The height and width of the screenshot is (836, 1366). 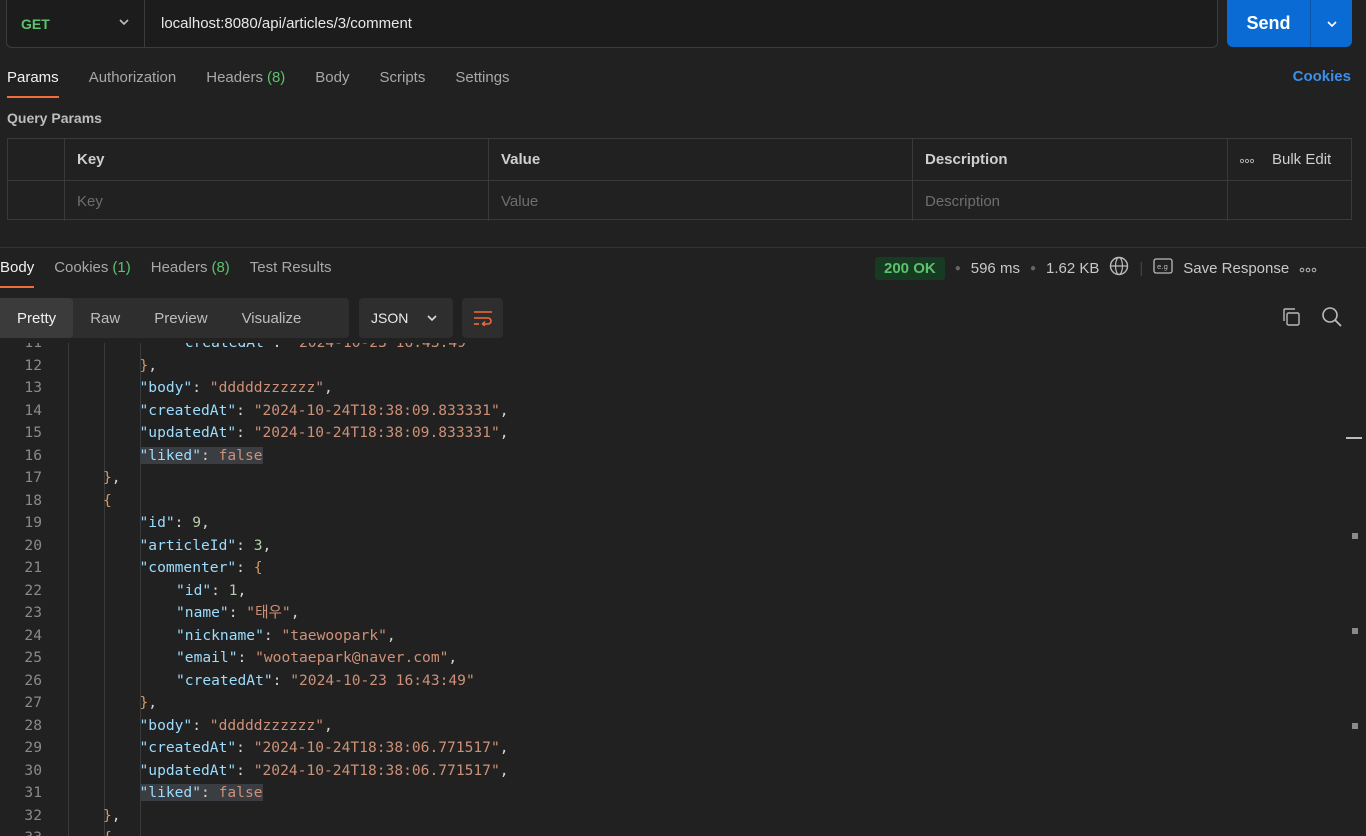 I want to click on tab-headers: Headers (8), so click(x=245, y=82).